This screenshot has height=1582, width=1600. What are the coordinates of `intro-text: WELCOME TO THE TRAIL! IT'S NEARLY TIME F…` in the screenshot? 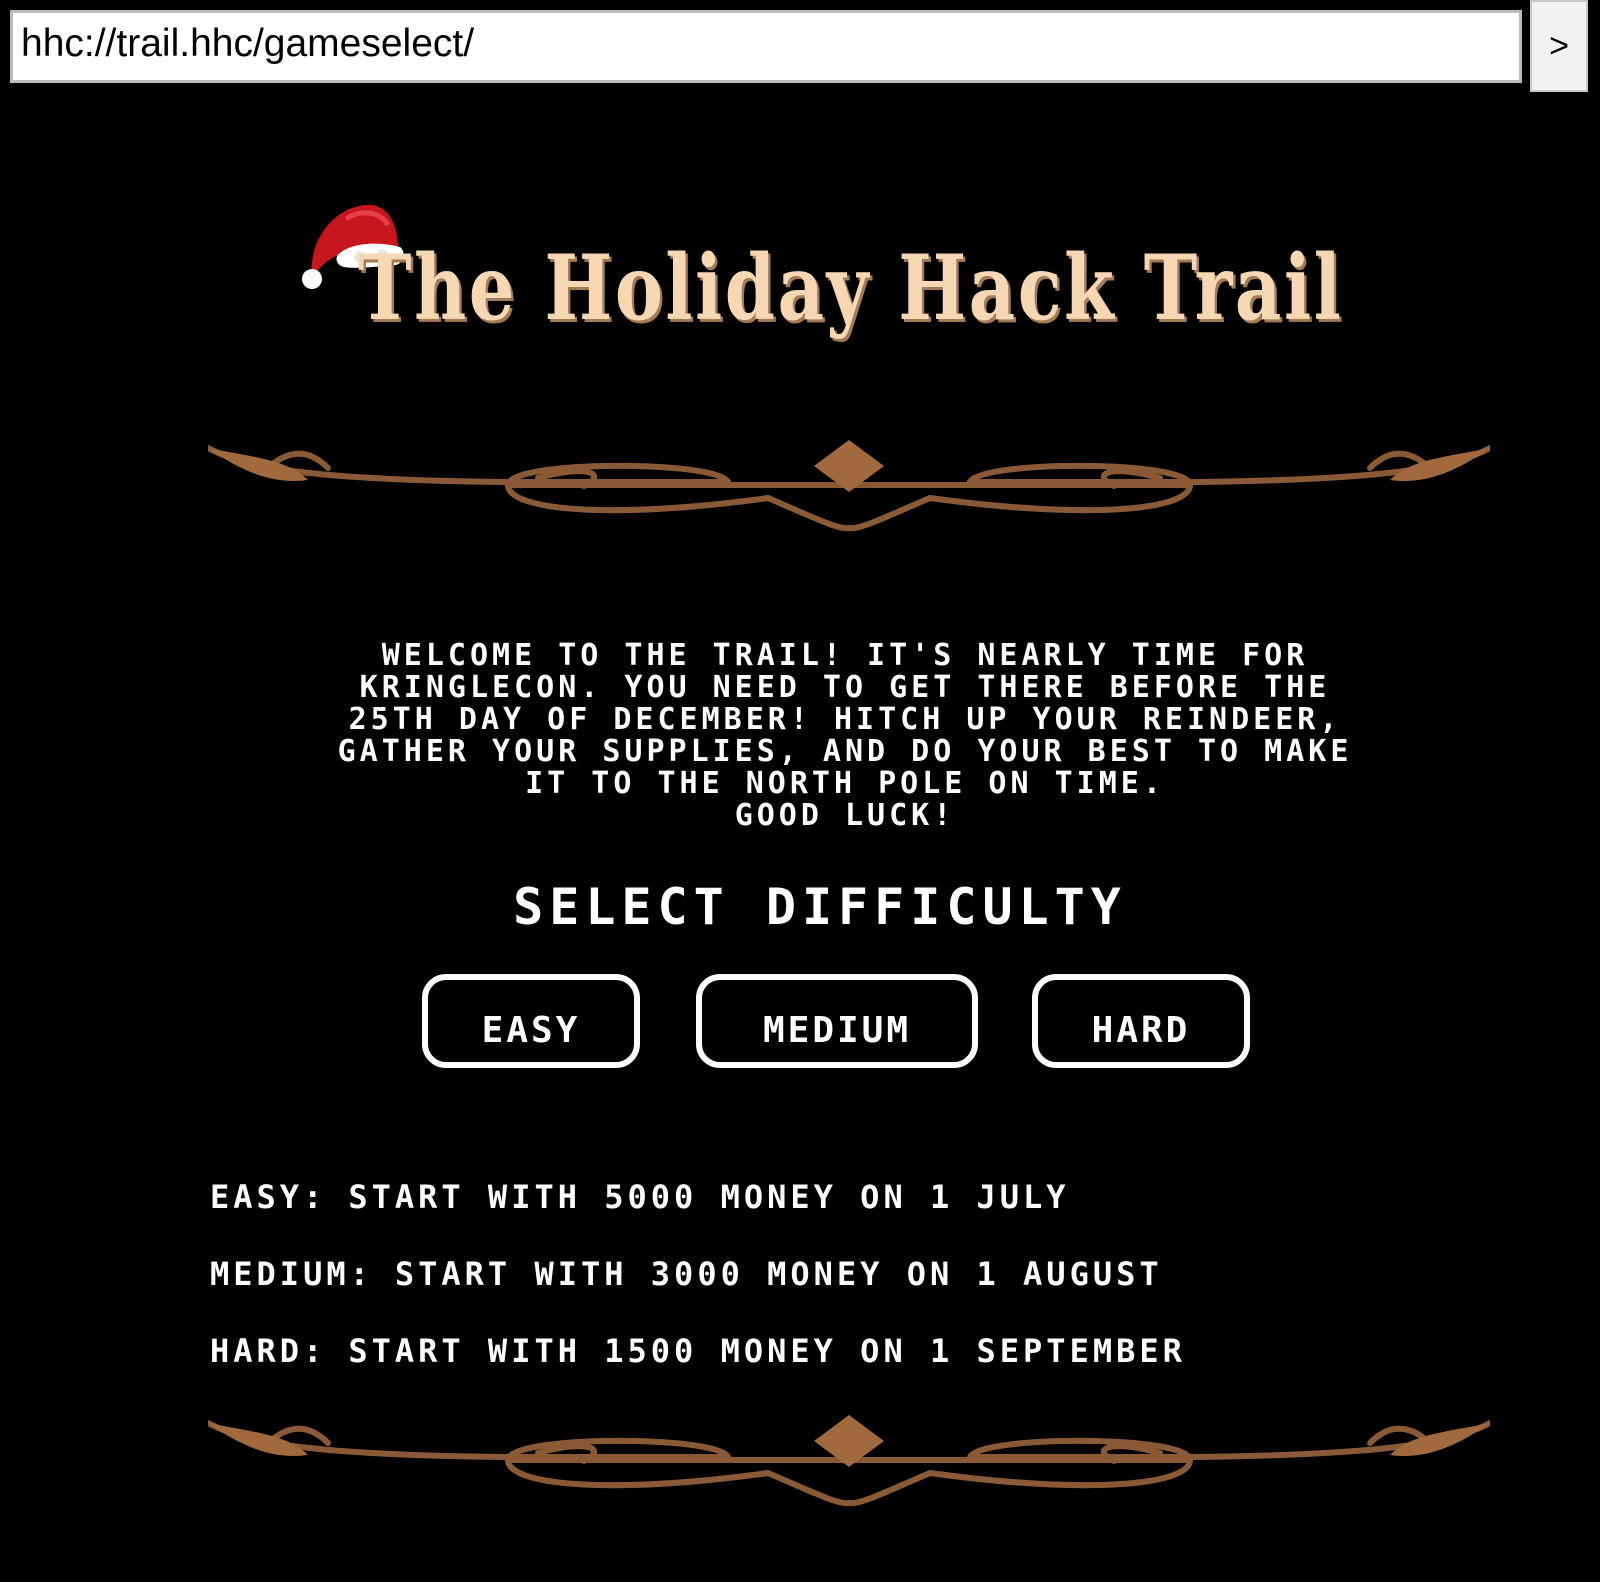 It's located at (845, 736).